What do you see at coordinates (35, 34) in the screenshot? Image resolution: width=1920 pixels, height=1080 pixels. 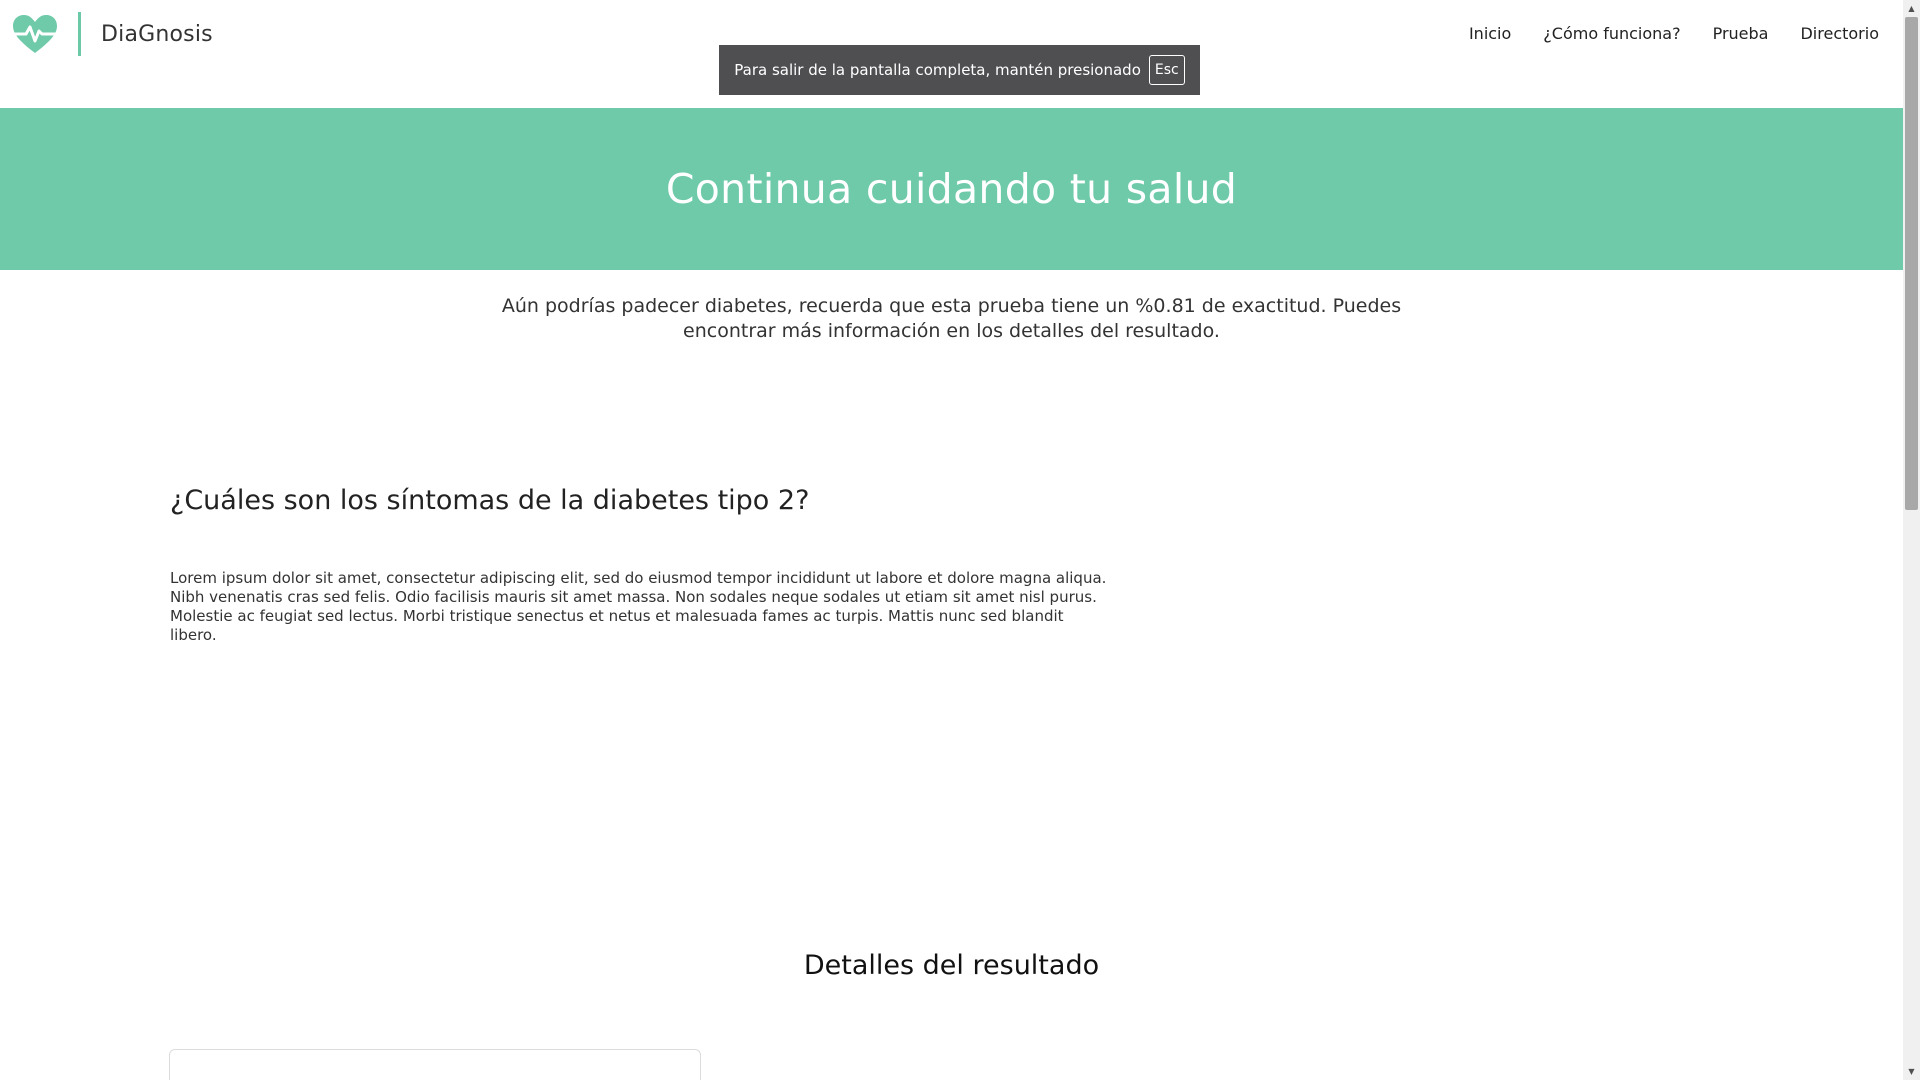 I see `heart-pulse-icon` at bounding box center [35, 34].